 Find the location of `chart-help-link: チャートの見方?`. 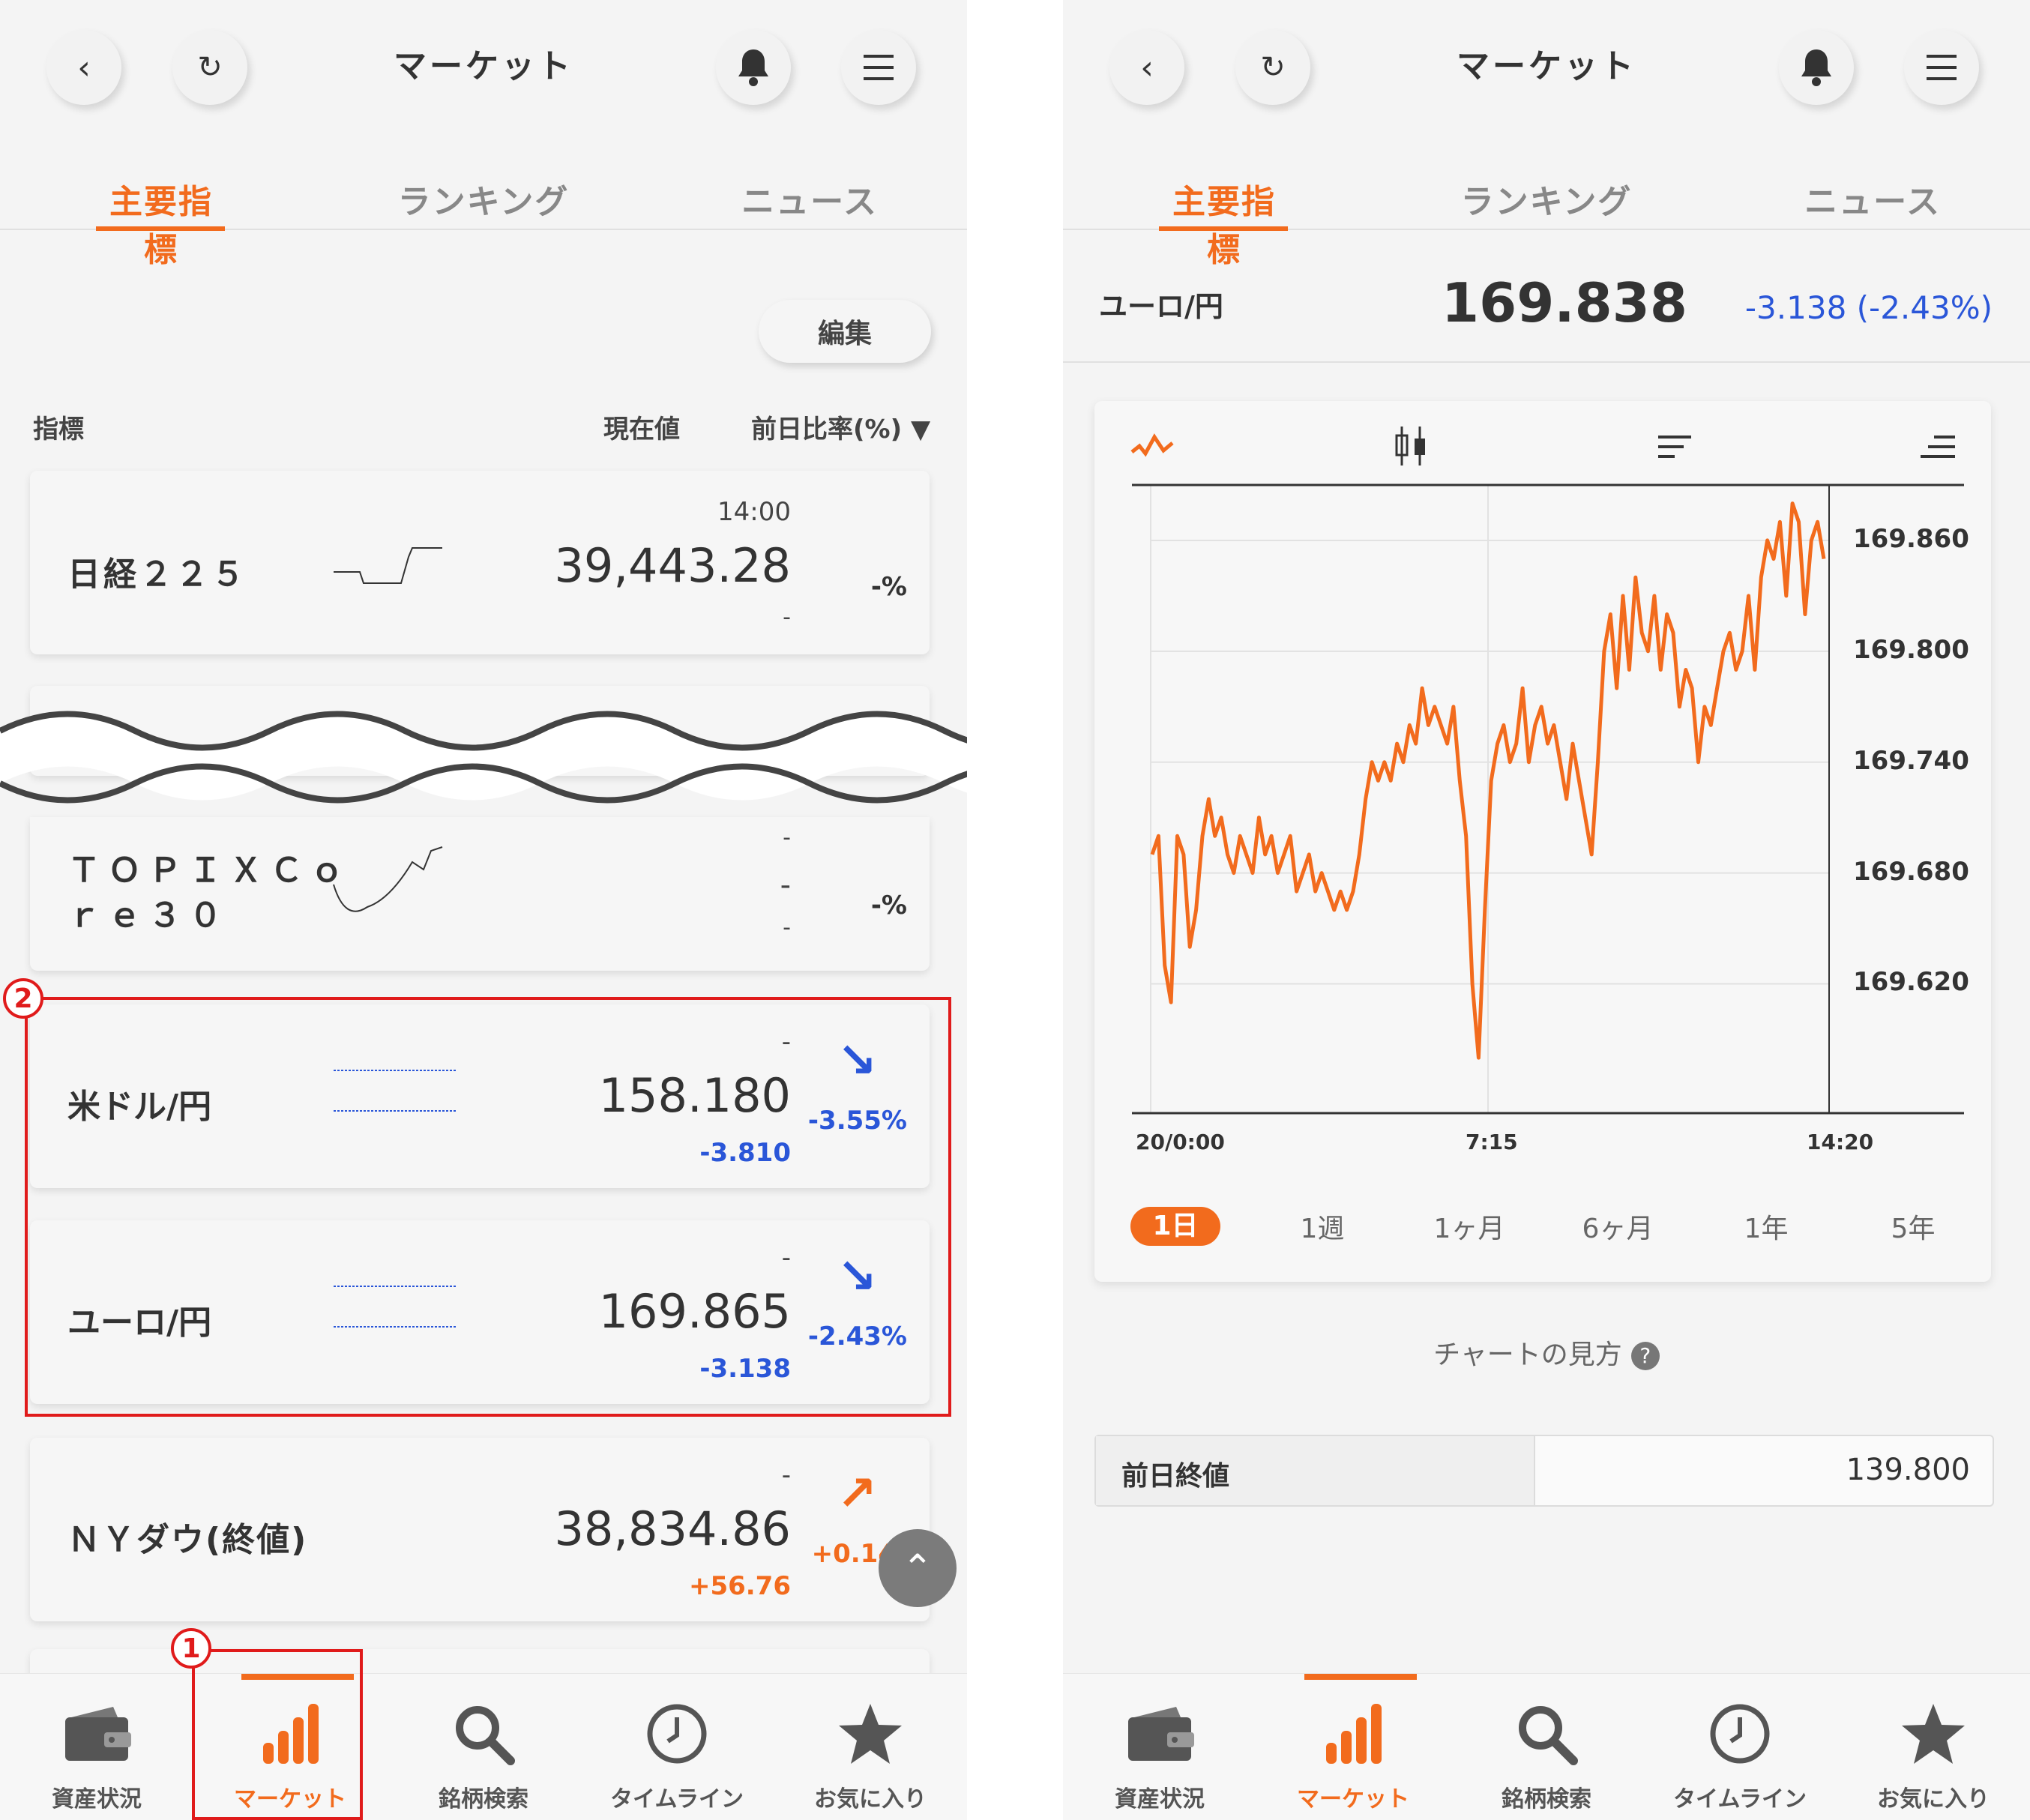

chart-help-link: チャートの見方? is located at coordinates (1546, 1352).